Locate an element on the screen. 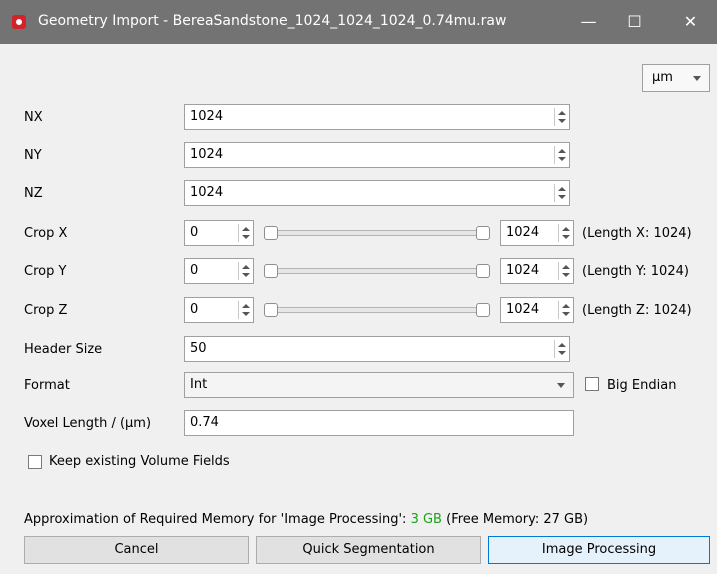 Image resolution: width=717 pixels, height=574 pixels. nx-spinbox: 1024 is located at coordinates (377, 117).